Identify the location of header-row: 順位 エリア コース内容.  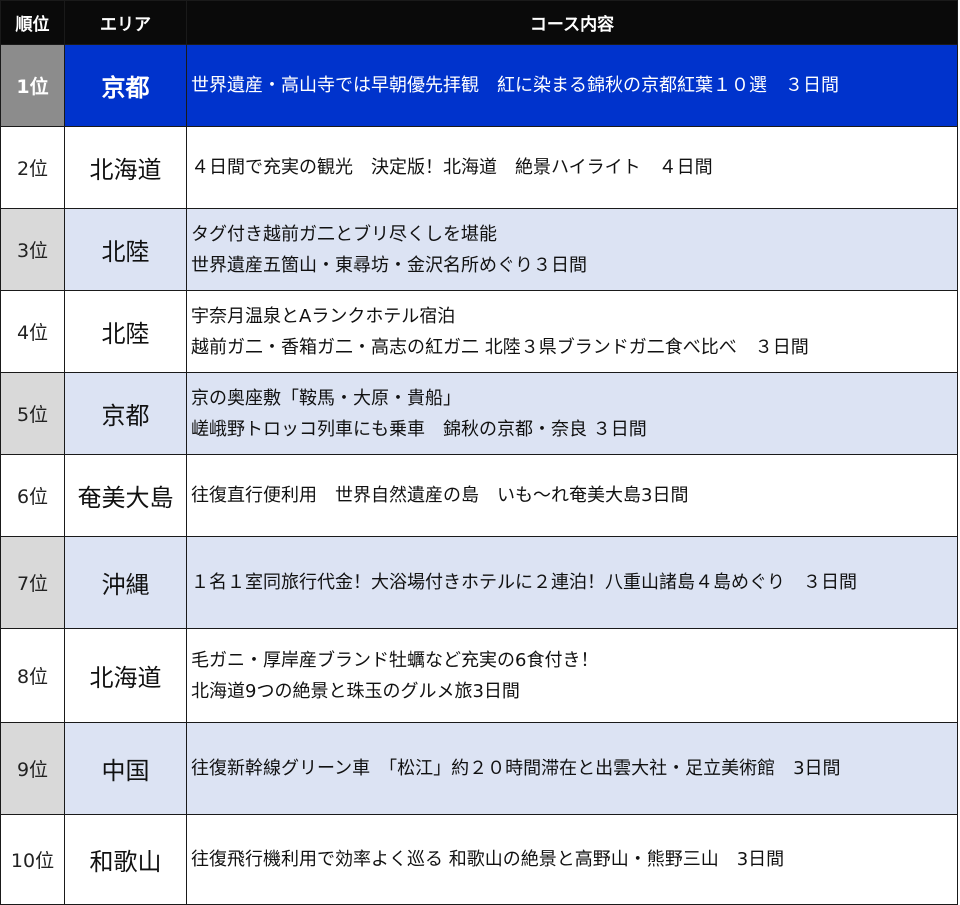
(479, 22).